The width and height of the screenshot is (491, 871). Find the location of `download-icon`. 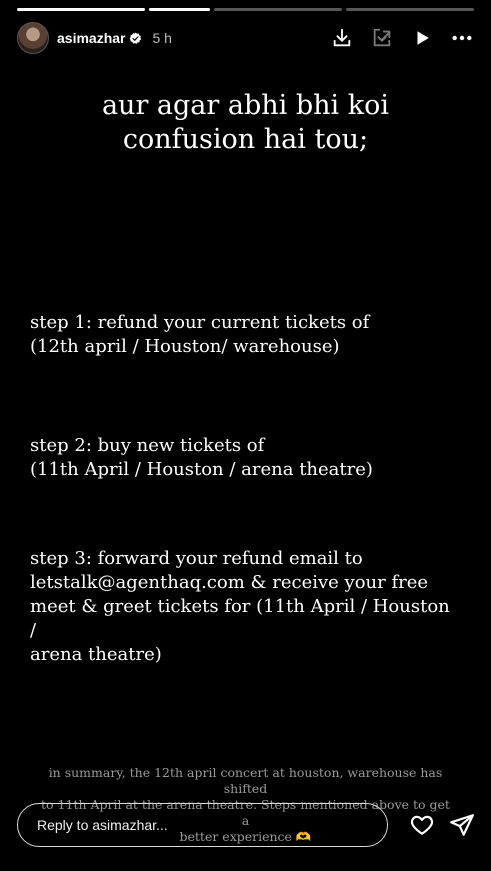

download-icon is located at coordinates (342, 38).